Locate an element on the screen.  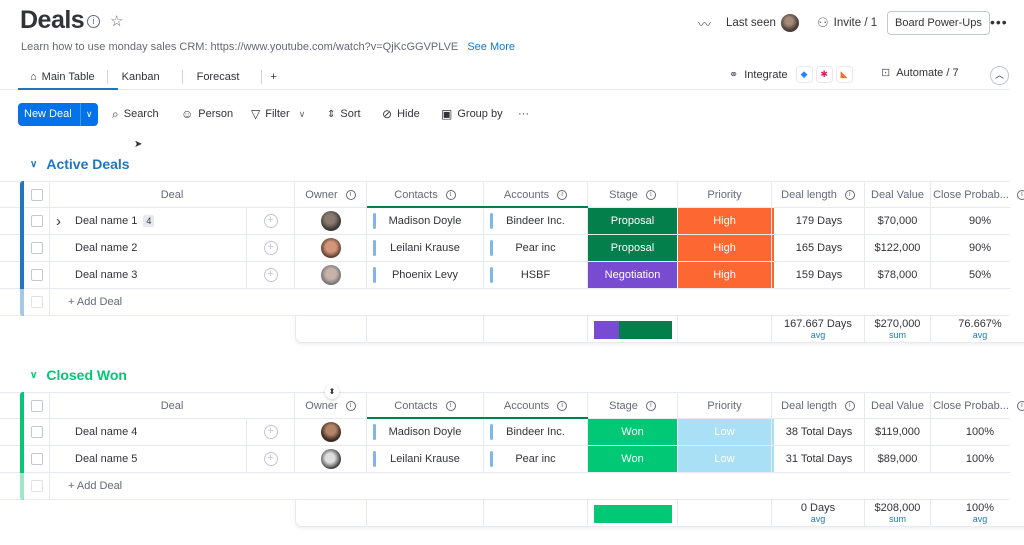
automate-button: ⊡ Automate / 7 is located at coordinates (920, 73).